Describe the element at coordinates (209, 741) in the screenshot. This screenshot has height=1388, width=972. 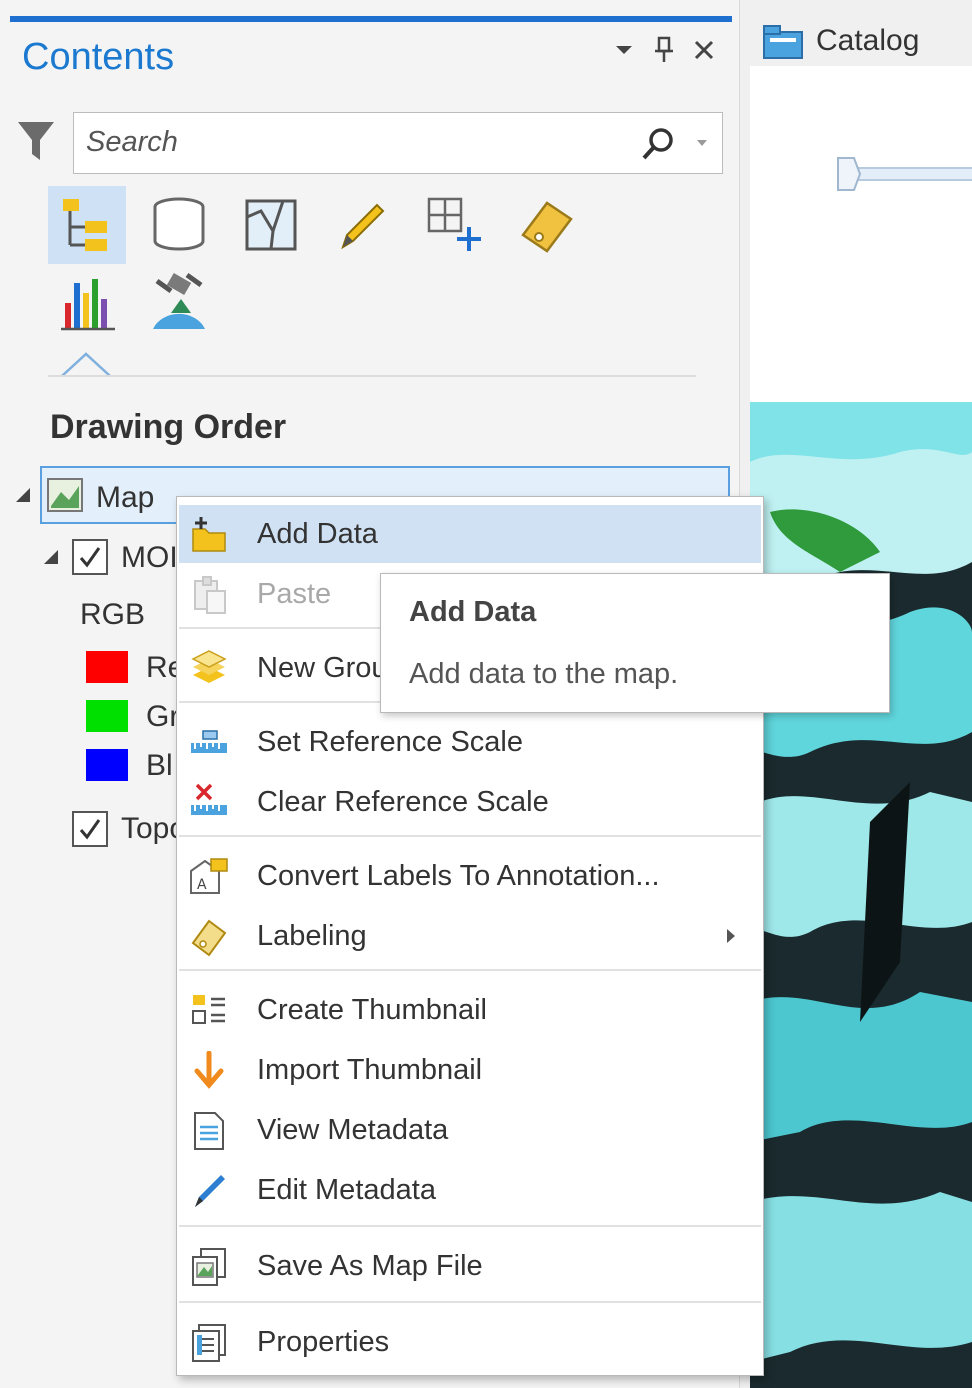
I see `set-reference-scale-icon` at that location.